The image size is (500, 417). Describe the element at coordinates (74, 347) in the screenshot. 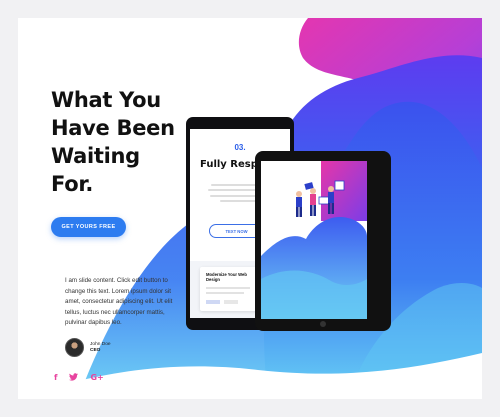

I see `avatar` at that location.